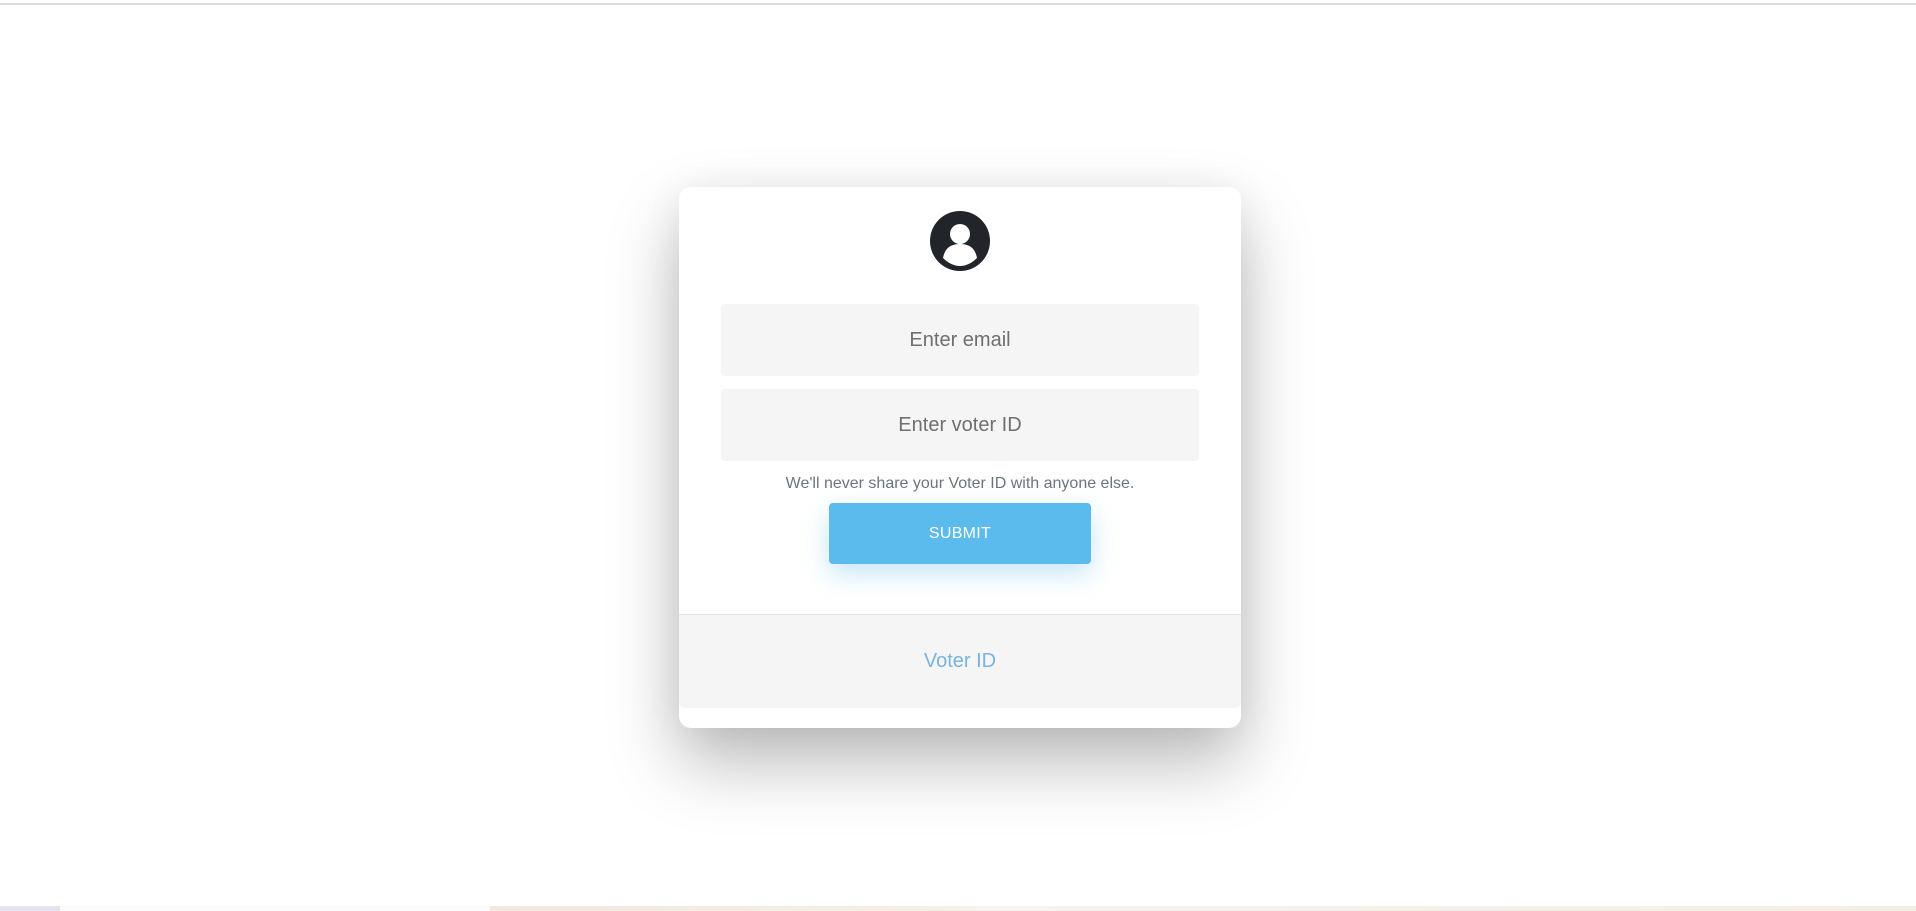 Image resolution: width=1916 pixels, height=911 pixels. What do you see at coordinates (960, 241) in the screenshot?
I see `user-circle-icon` at bounding box center [960, 241].